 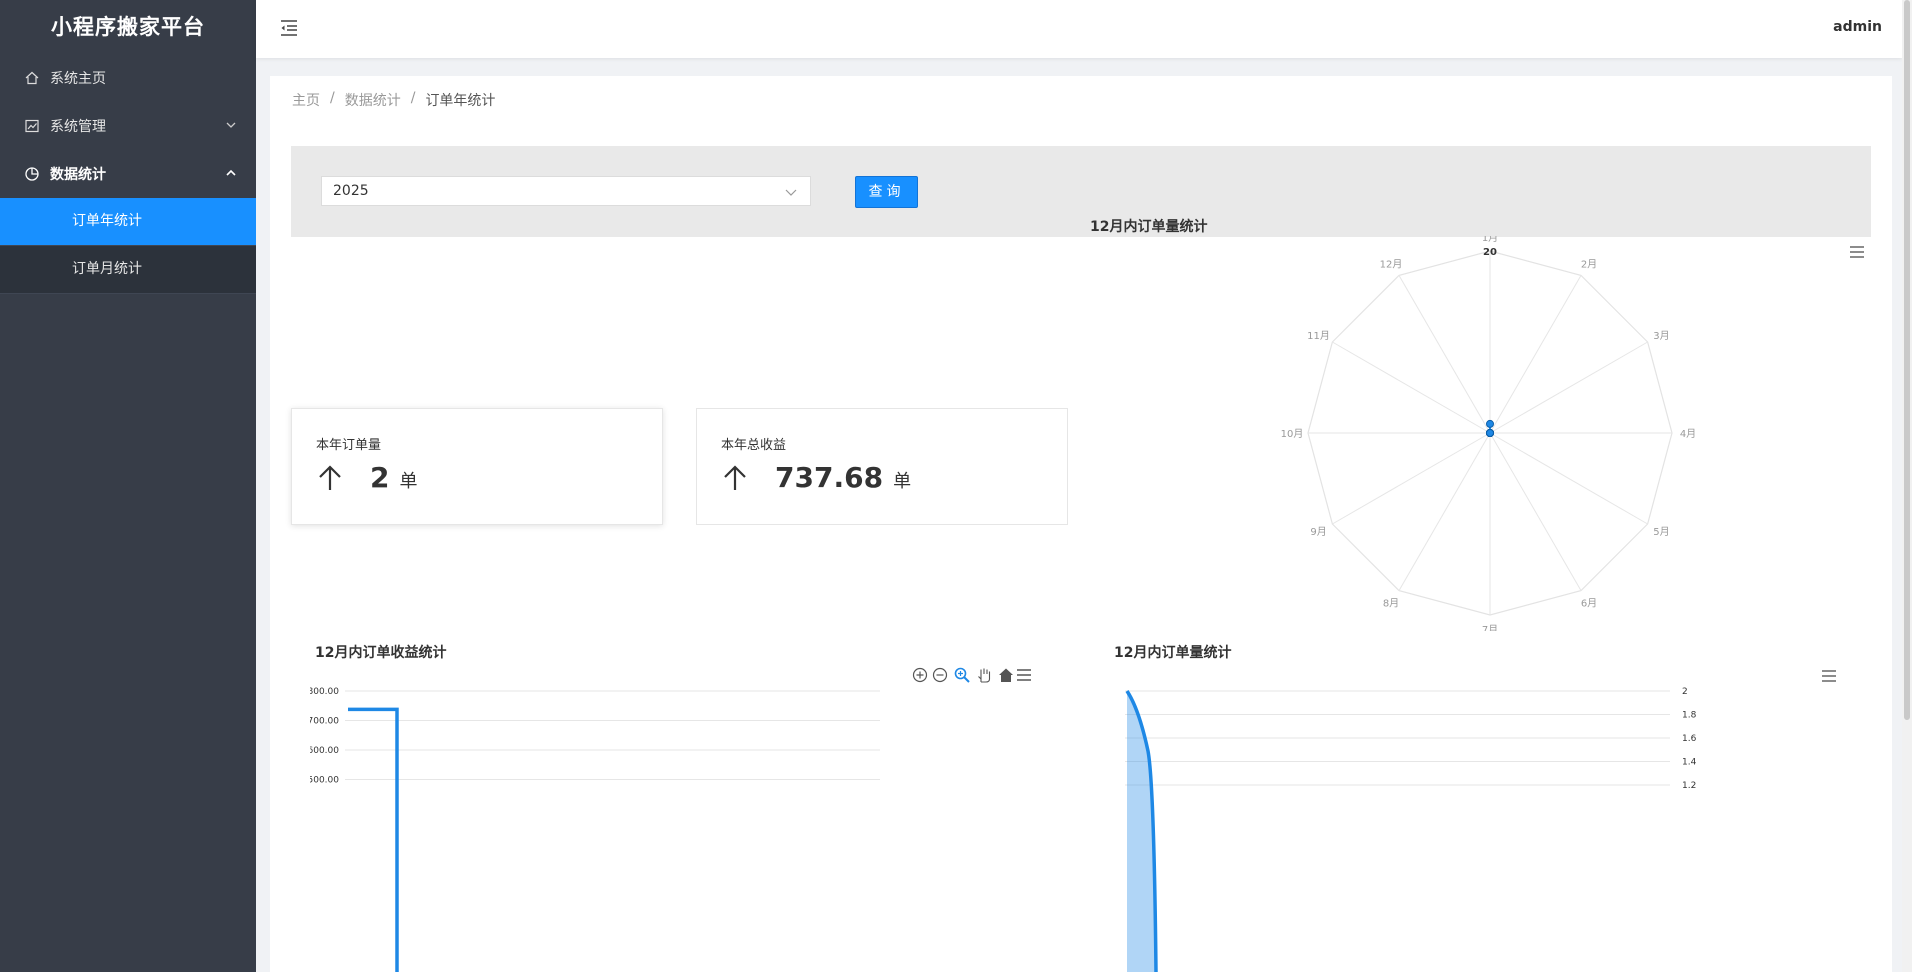 What do you see at coordinates (381, 653) in the screenshot?
I see `revenue-chart-title: 12月内订单收益统计` at bounding box center [381, 653].